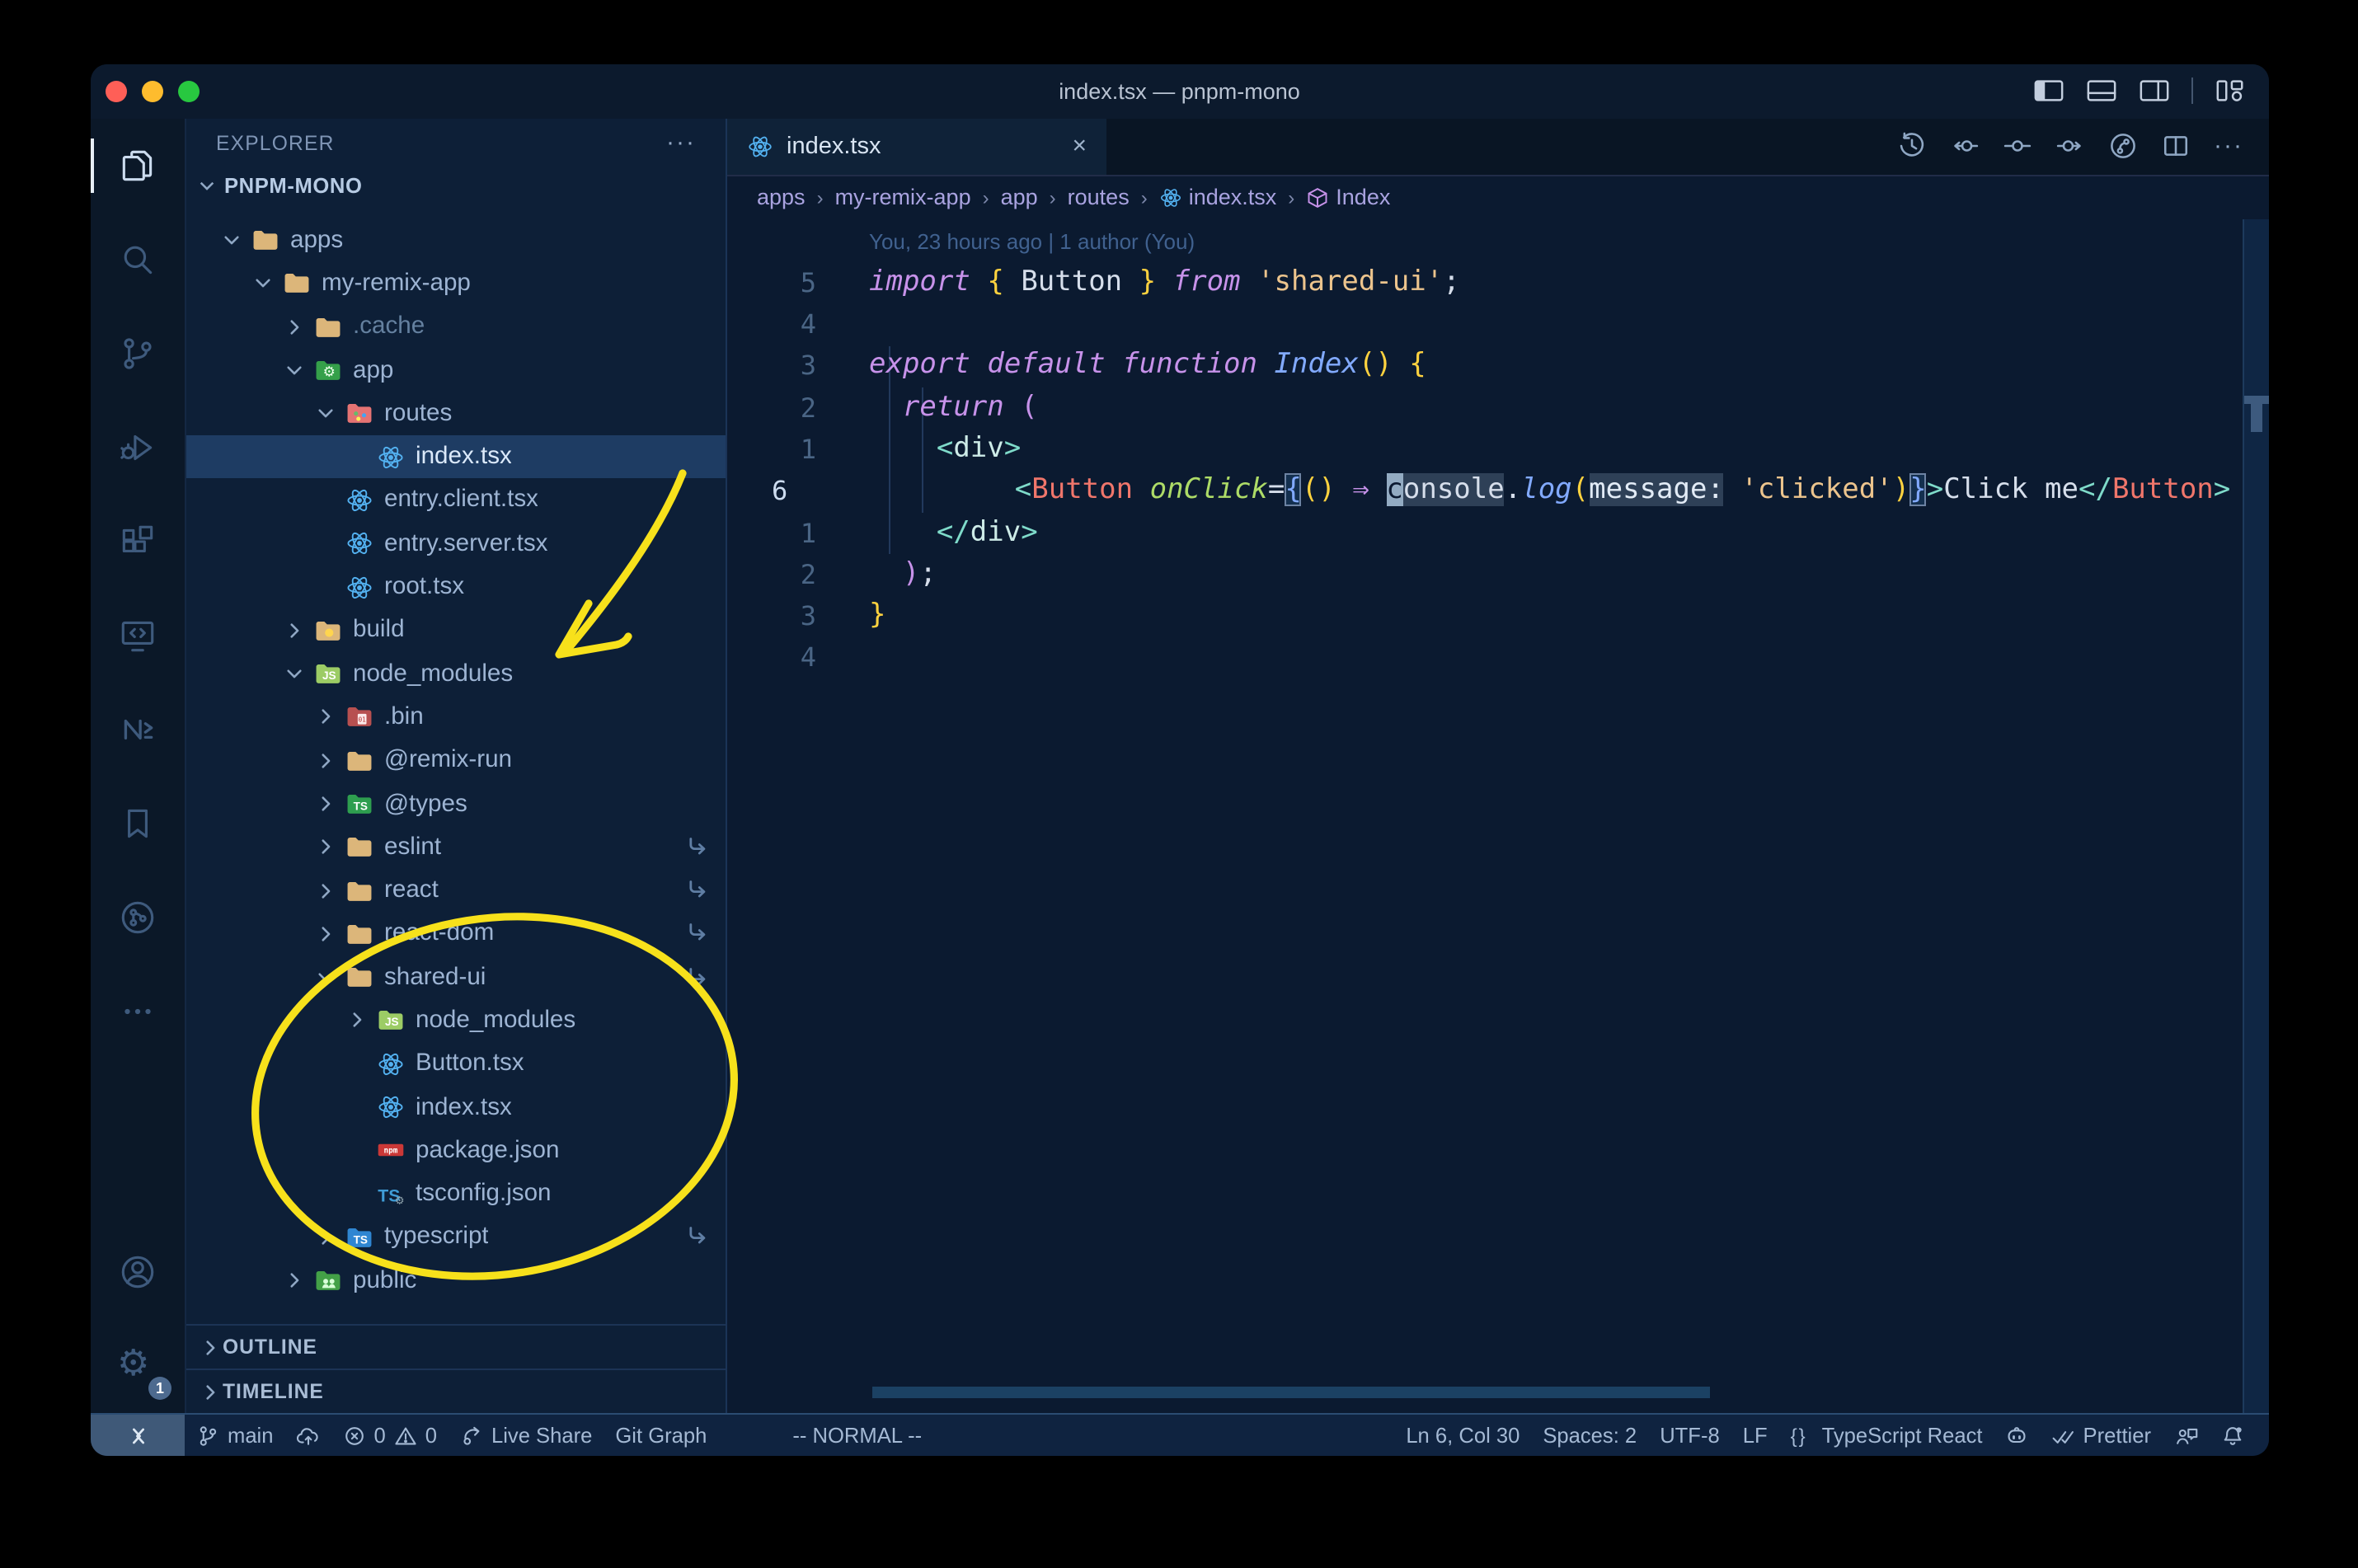  Describe the element at coordinates (526, 1435) in the screenshot. I see `status-live-share: Live Share` at that location.